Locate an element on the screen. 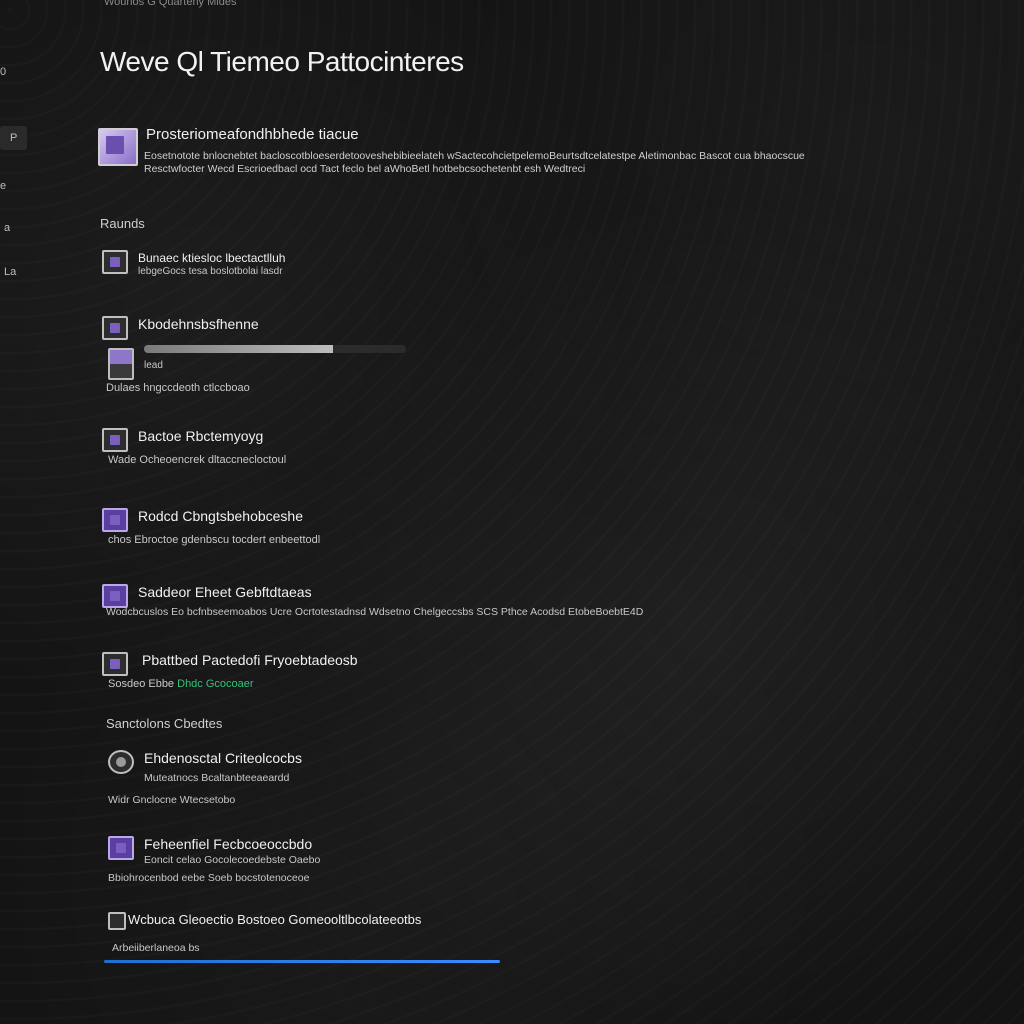 This screenshot has width=1024, height=1024. item-title: Kbodehnsbsfhenne is located at coordinates (198, 324).